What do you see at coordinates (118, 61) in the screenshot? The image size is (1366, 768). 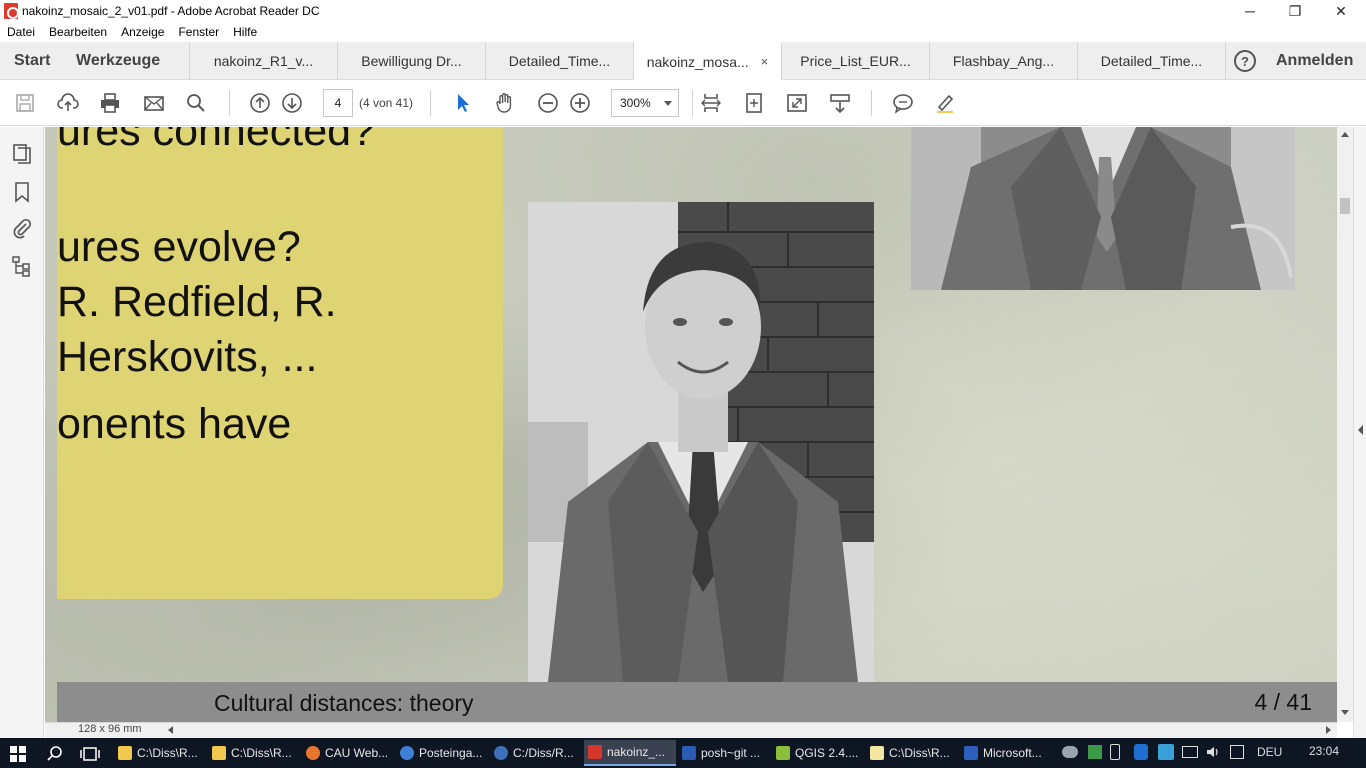 I see `tab-tools: Werkzeuge` at bounding box center [118, 61].